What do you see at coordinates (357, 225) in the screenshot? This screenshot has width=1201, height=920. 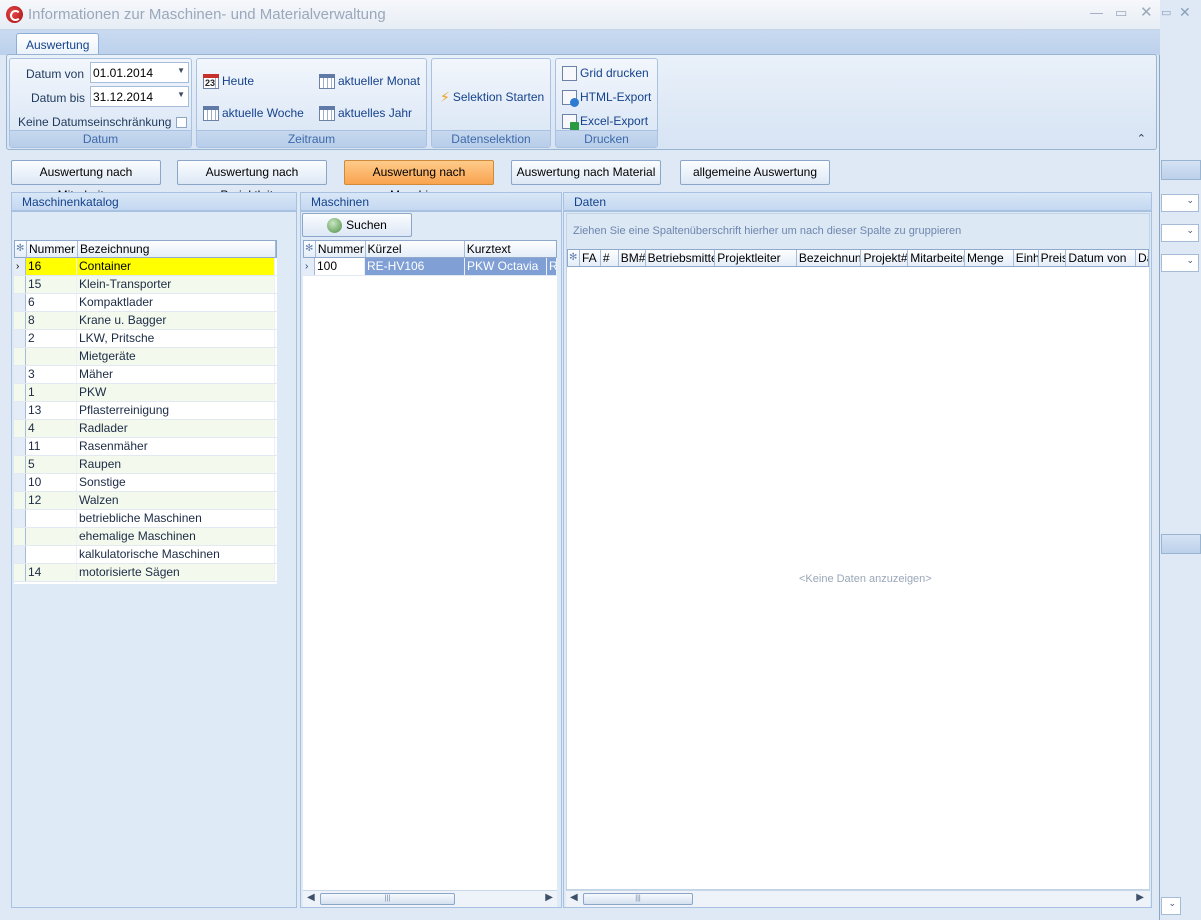 I see `suchen-button: Suchen` at bounding box center [357, 225].